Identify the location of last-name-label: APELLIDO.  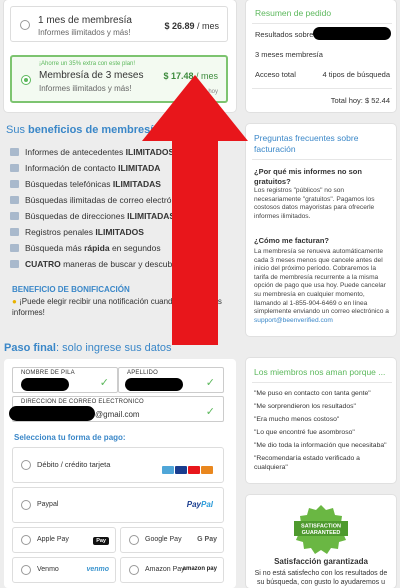
(142, 373).